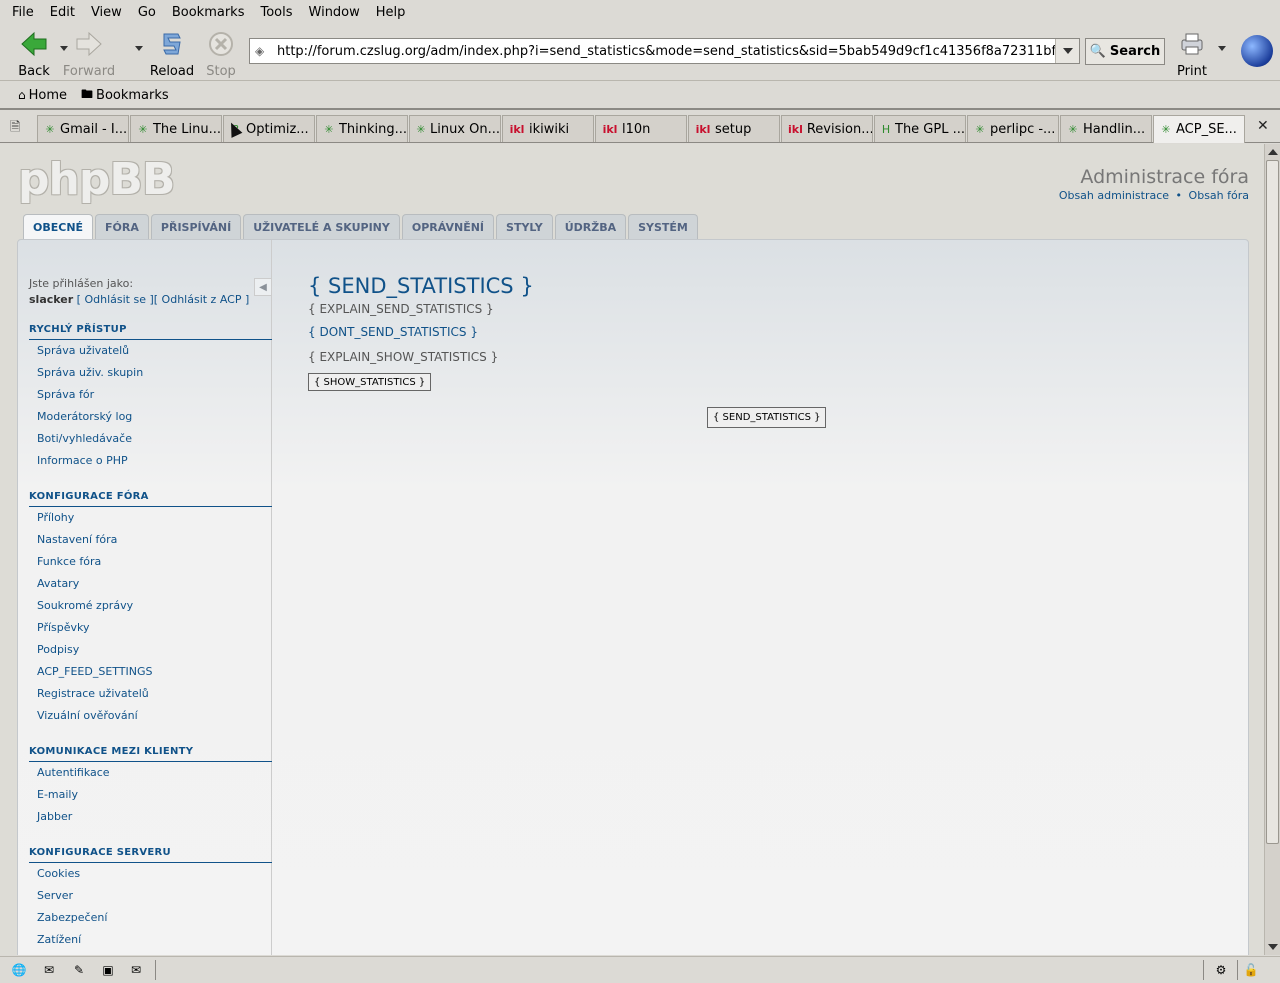 This screenshot has width=1280, height=983. What do you see at coordinates (208, 12) in the screenshot?
I see `menu-bookmarks: Bookmarks` at bounding box center [208, 12].